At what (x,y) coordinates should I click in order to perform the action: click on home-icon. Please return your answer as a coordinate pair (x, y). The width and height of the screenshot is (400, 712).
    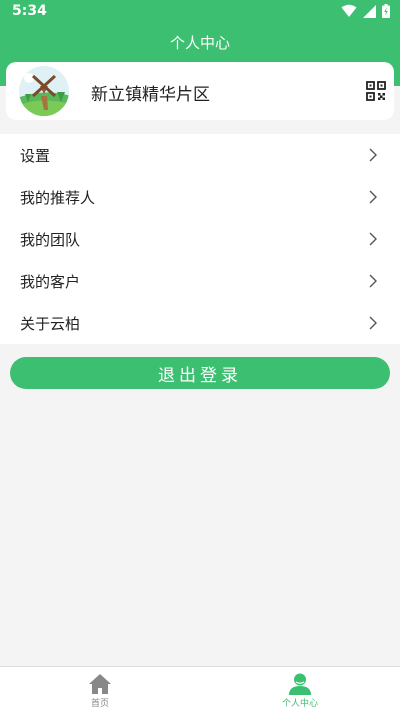
    Looking at the image, I should click on (100, 684).